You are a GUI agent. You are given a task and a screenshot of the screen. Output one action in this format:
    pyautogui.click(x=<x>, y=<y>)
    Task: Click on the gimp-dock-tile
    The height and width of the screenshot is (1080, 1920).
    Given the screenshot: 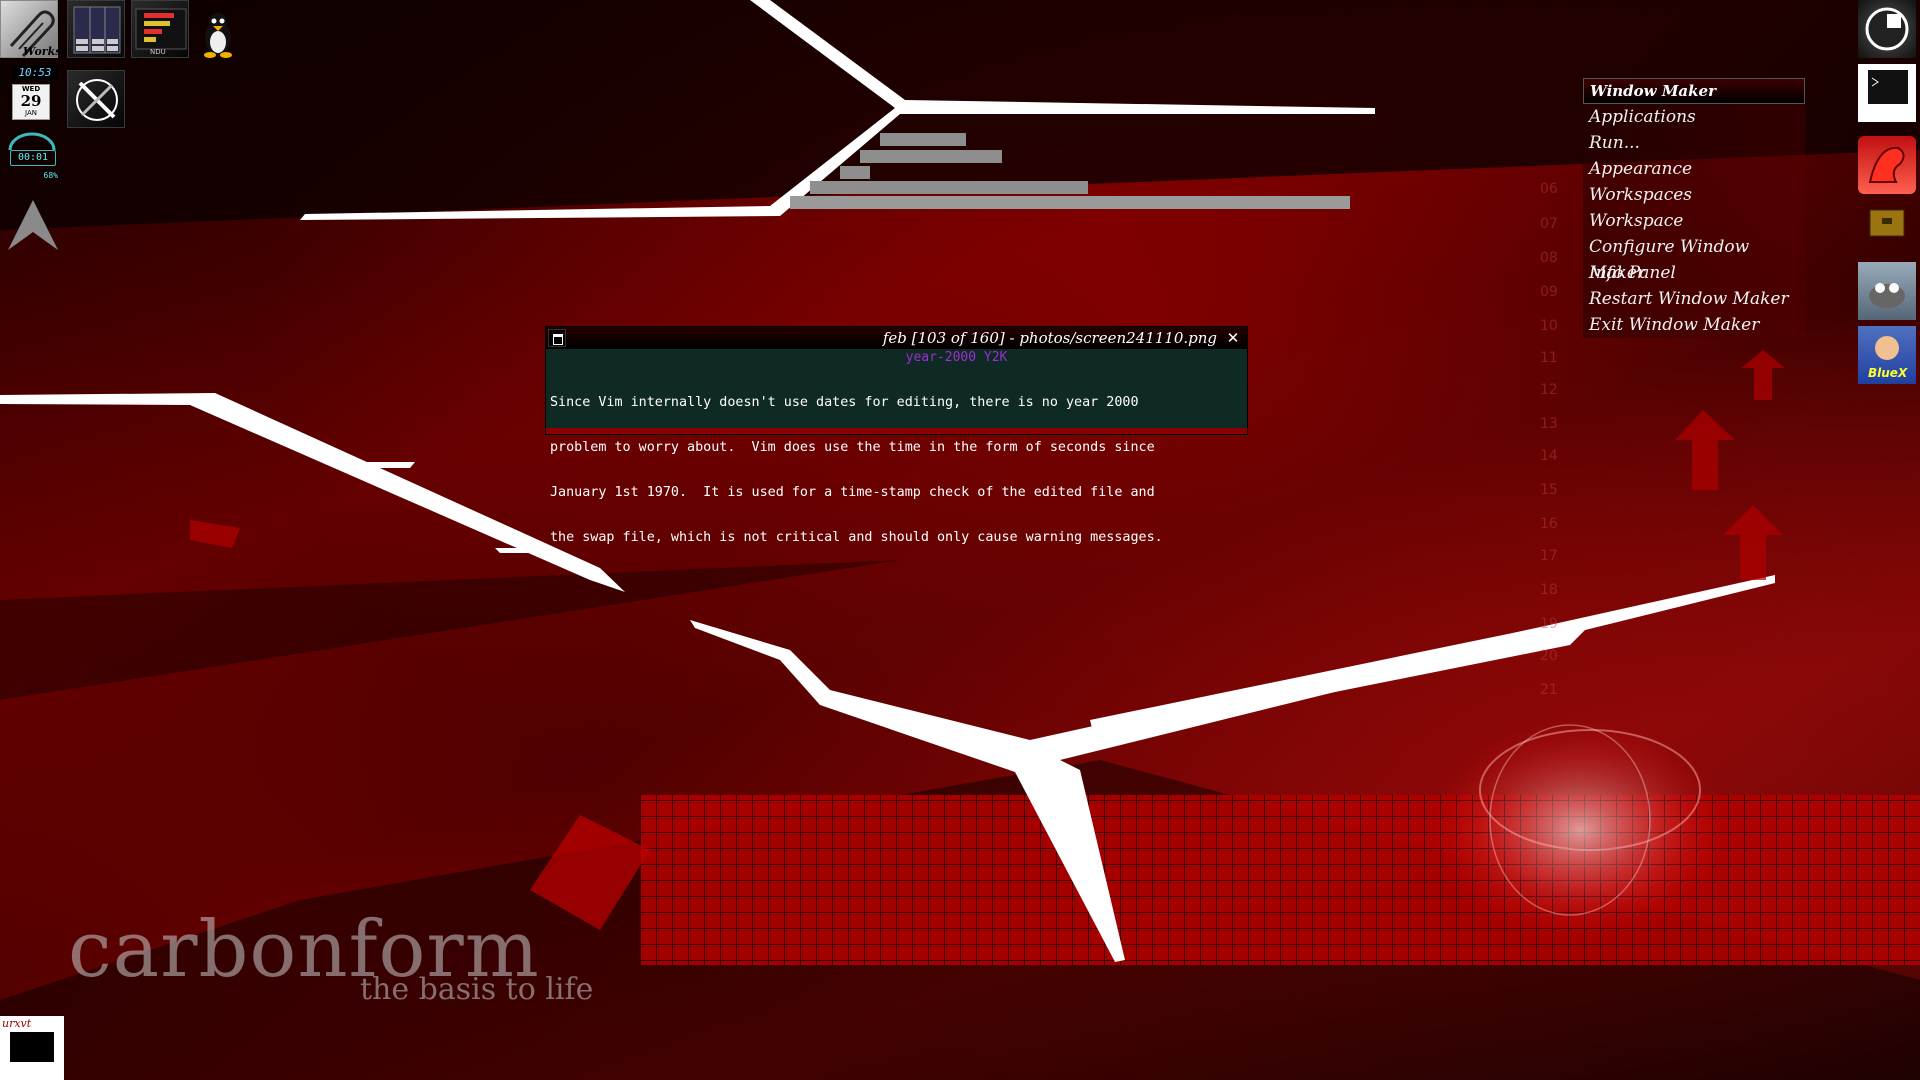 What is the action you would take?
    pyautogui.click(x=1887, y=291)
    